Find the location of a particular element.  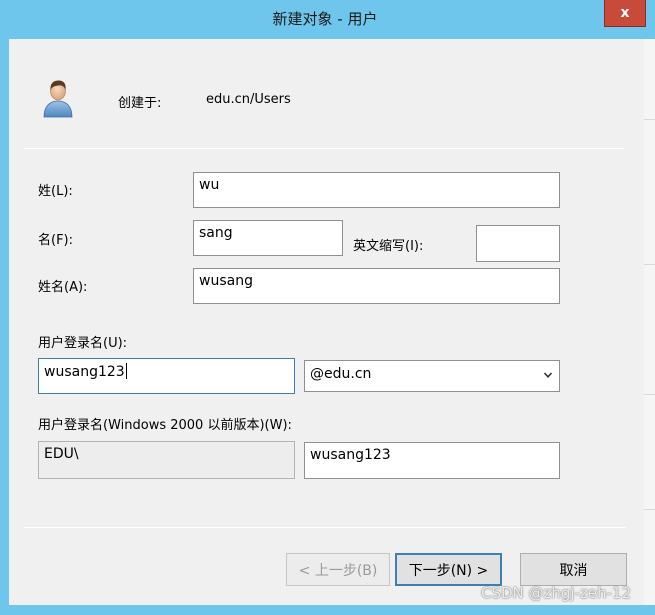

next-button: 下一步(N) > is located at coordinates (448, 569).